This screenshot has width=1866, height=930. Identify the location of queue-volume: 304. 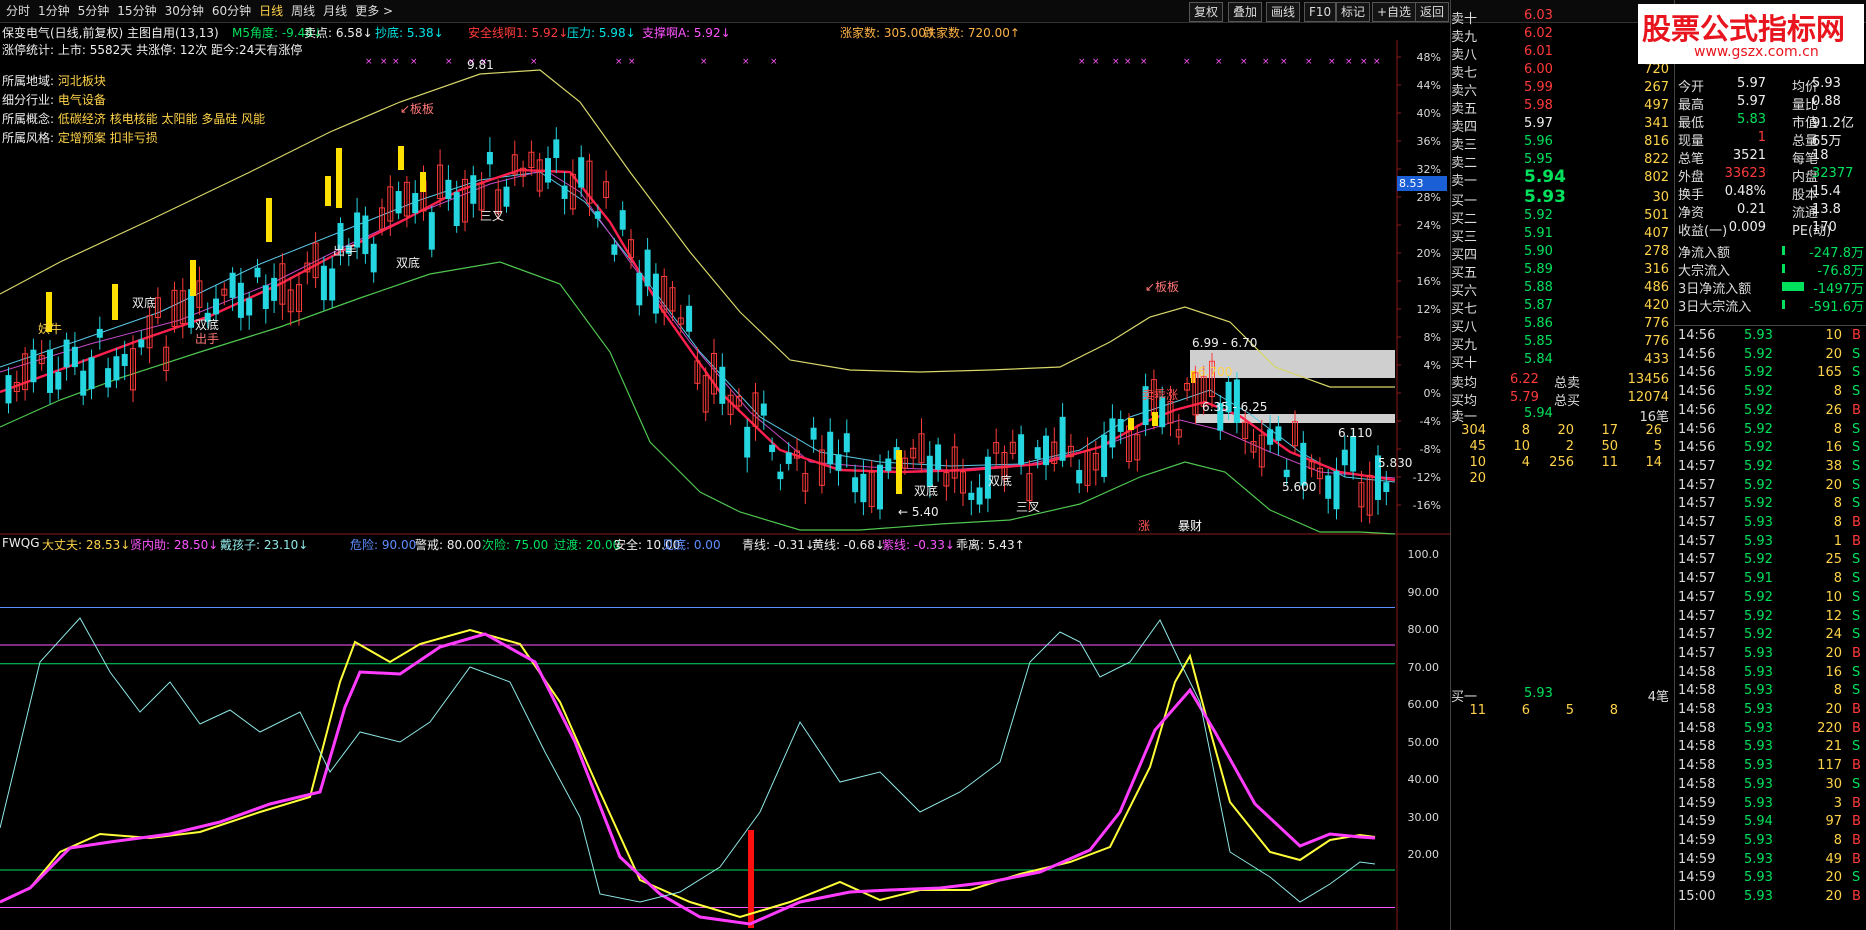
(1473, 430).